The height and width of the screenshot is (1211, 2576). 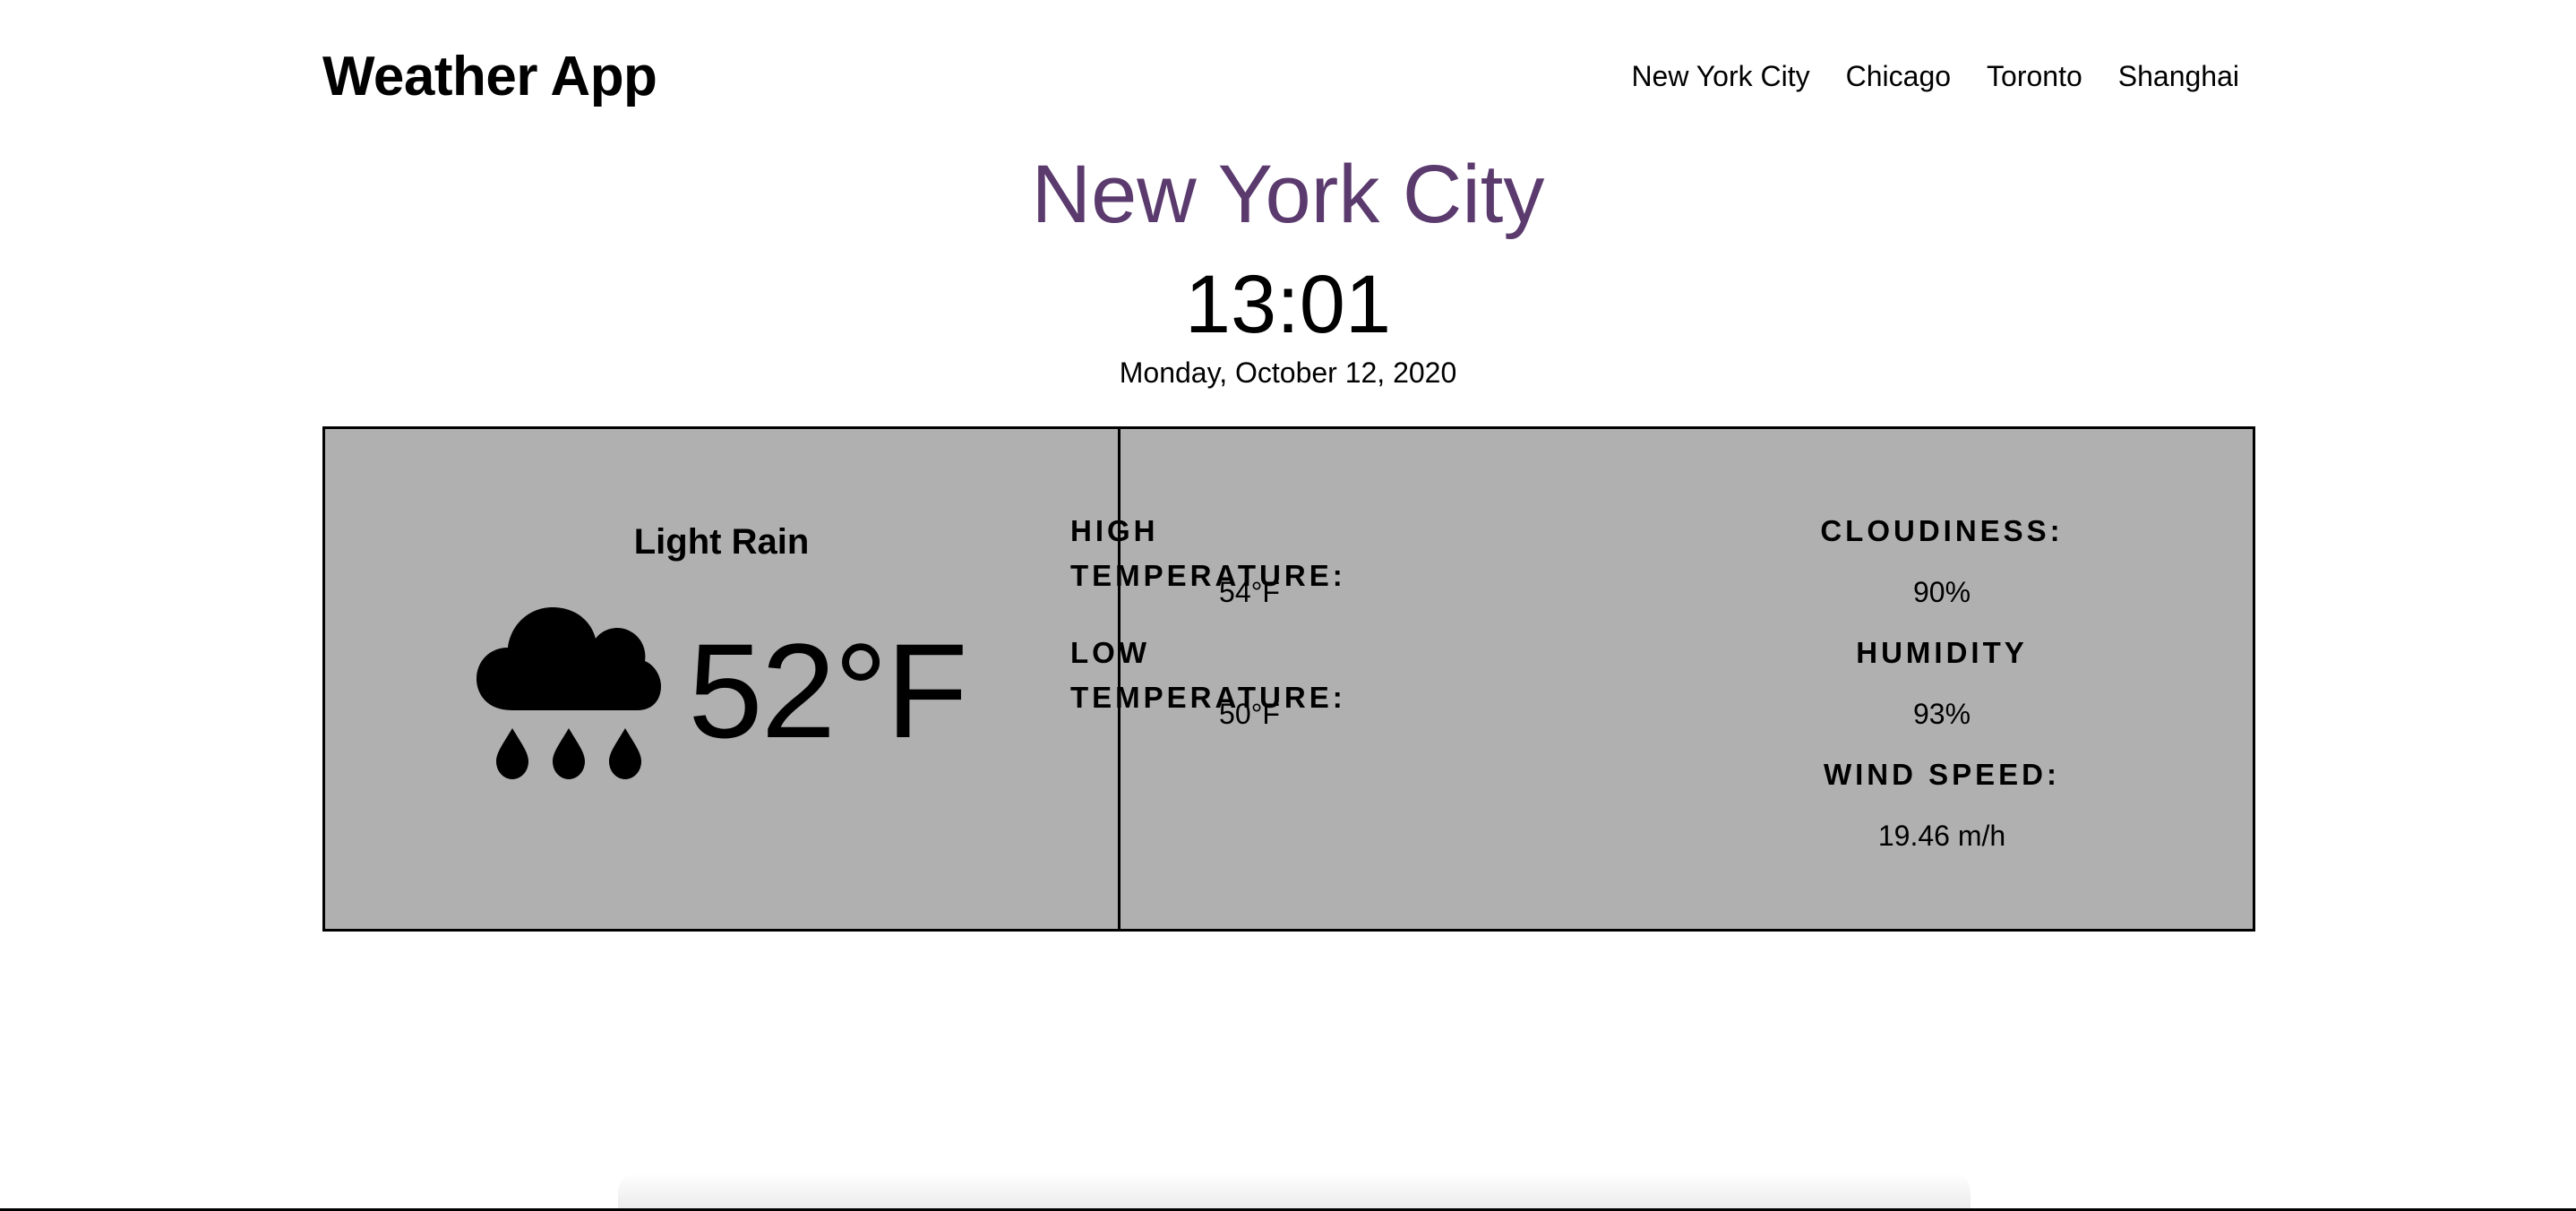 What do you see at coordinates (1288, 304) in the screenshot?
I see `current-time: 13:01` at bounding box center [1288, 304].